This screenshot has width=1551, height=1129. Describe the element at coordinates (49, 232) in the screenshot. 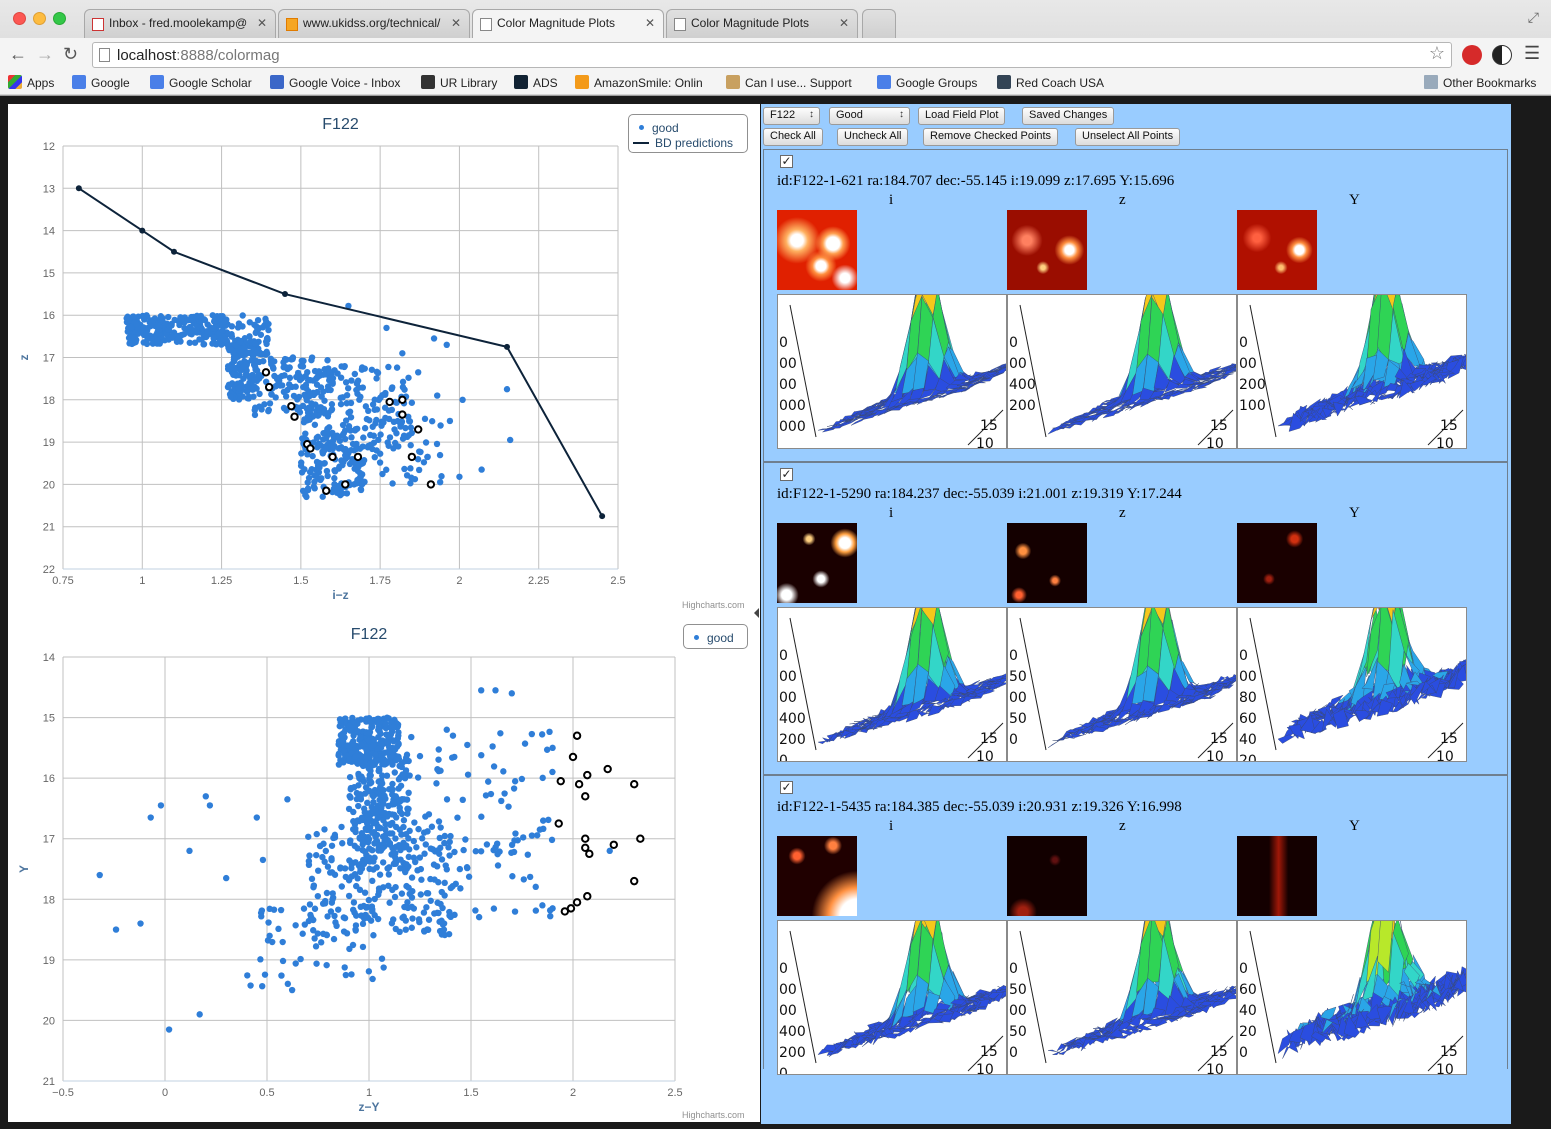

I see `y-tick-label: 14` at that location.